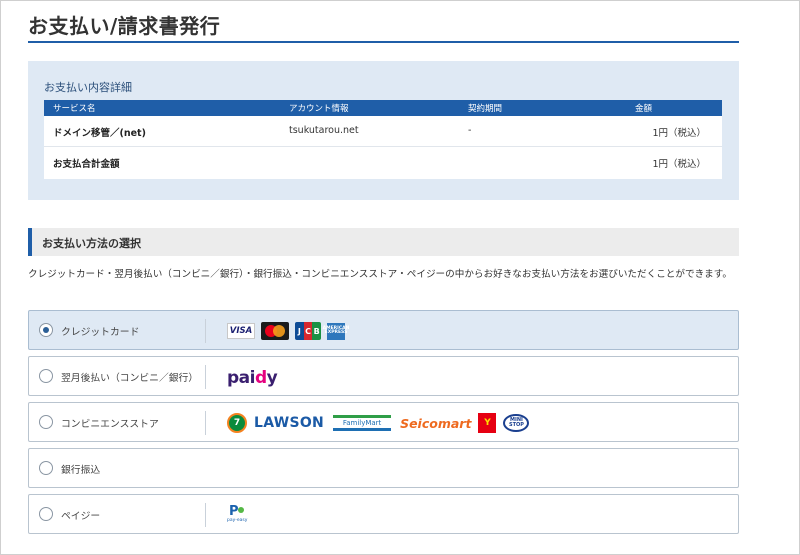 The image size is (800, 555). Describe the element at coordinates (324, 130) in the screenshot. I see `account-info: tsukutarou.net` at that location.